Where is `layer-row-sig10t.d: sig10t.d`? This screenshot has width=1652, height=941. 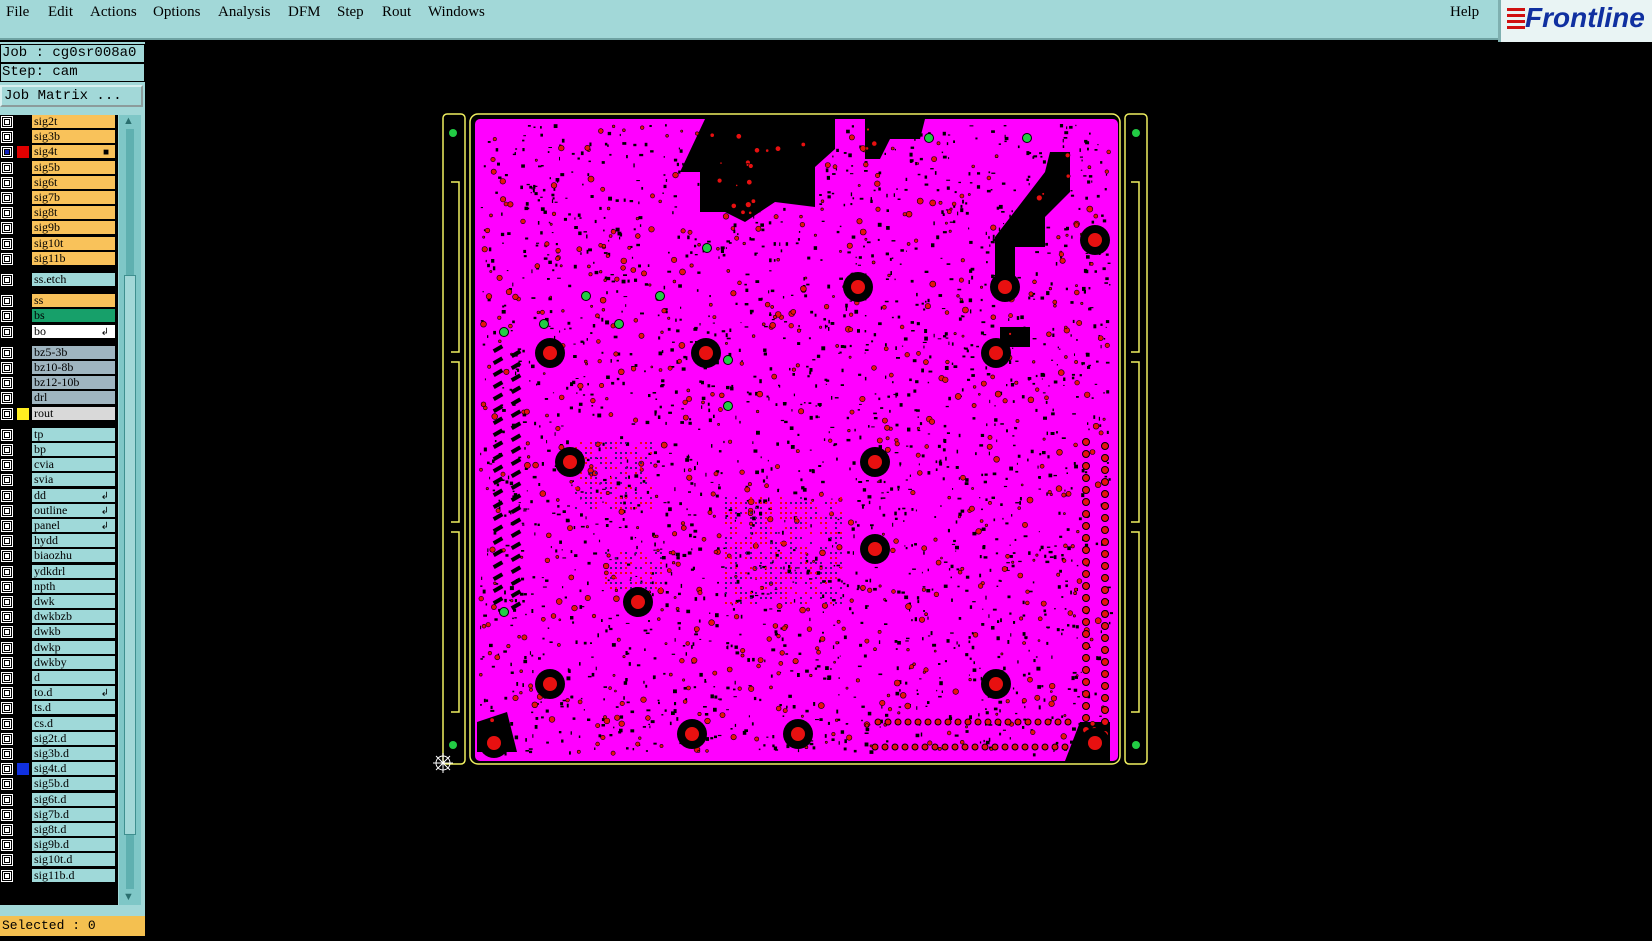 layer-row-sig10t.d: sig10t.d is located at coordinates (59, 860).